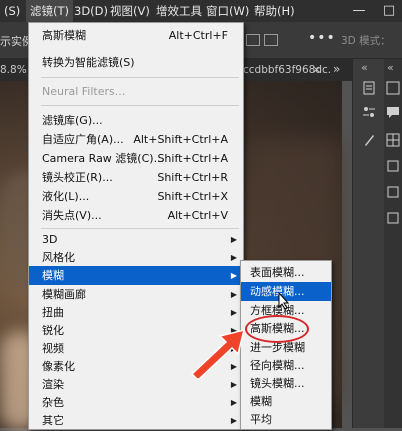 This screenshot has width=402, height=431. What do you see at coordinates (271, 40) in the screenshot?
I see `distribute-icon` at bounding box center [271, 40].